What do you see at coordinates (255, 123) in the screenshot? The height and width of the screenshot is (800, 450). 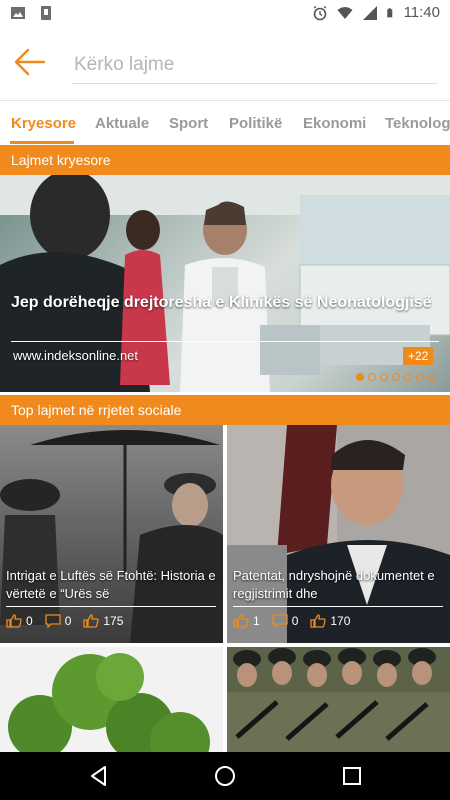 I see `tab-politike: Politikë` at bounding box center [255, 123].